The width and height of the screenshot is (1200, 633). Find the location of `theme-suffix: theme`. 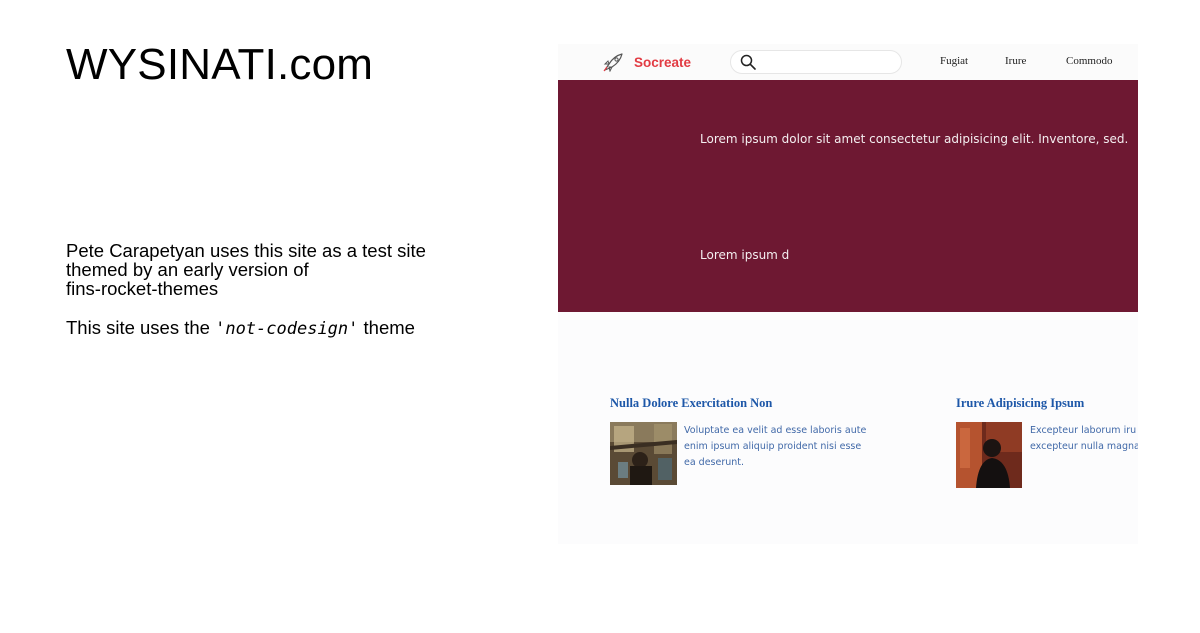

theme-suffix: theme is located at coordinates (386, 327).